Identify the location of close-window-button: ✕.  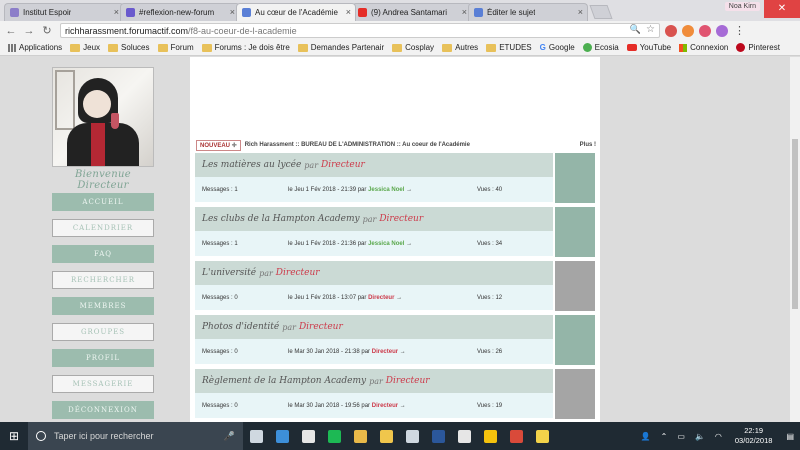
(782, 9).